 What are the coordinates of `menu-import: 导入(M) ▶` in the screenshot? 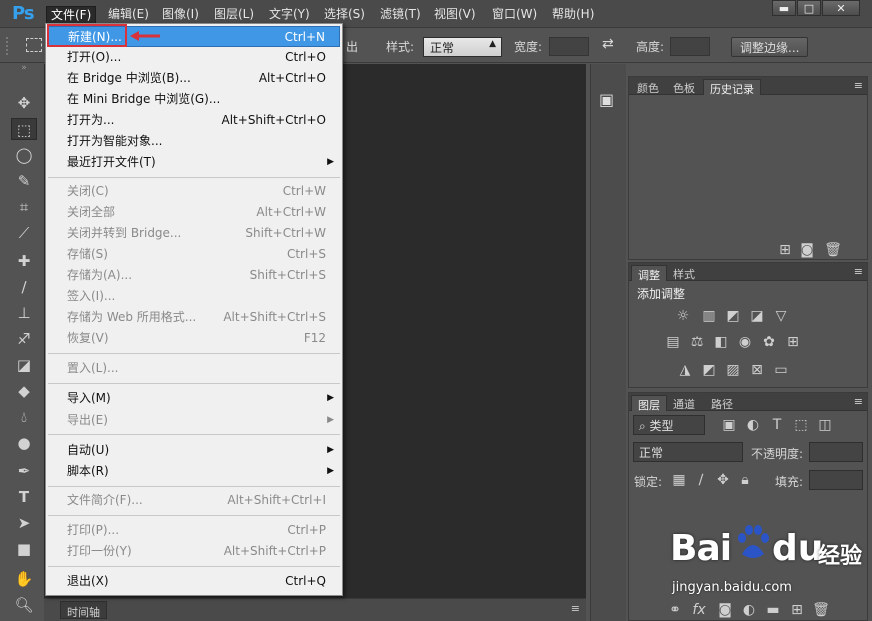 It's located at (194, 398).